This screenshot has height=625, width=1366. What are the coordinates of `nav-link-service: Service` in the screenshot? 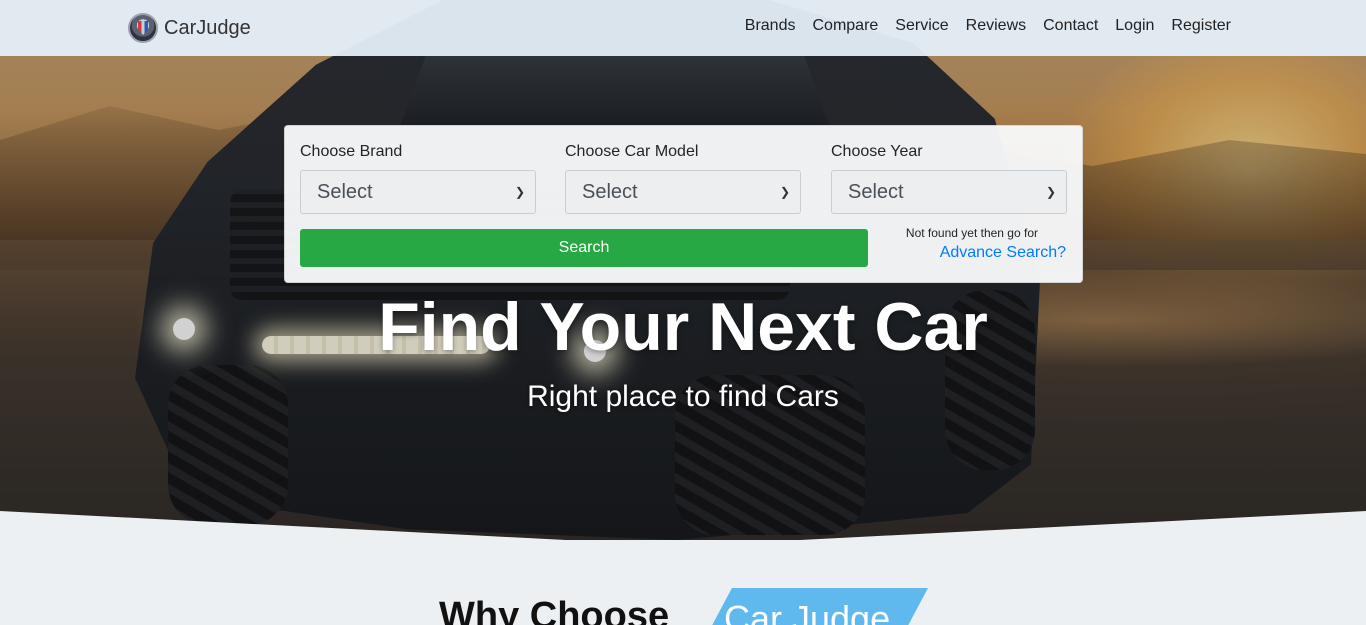 It's located at (921, 26).